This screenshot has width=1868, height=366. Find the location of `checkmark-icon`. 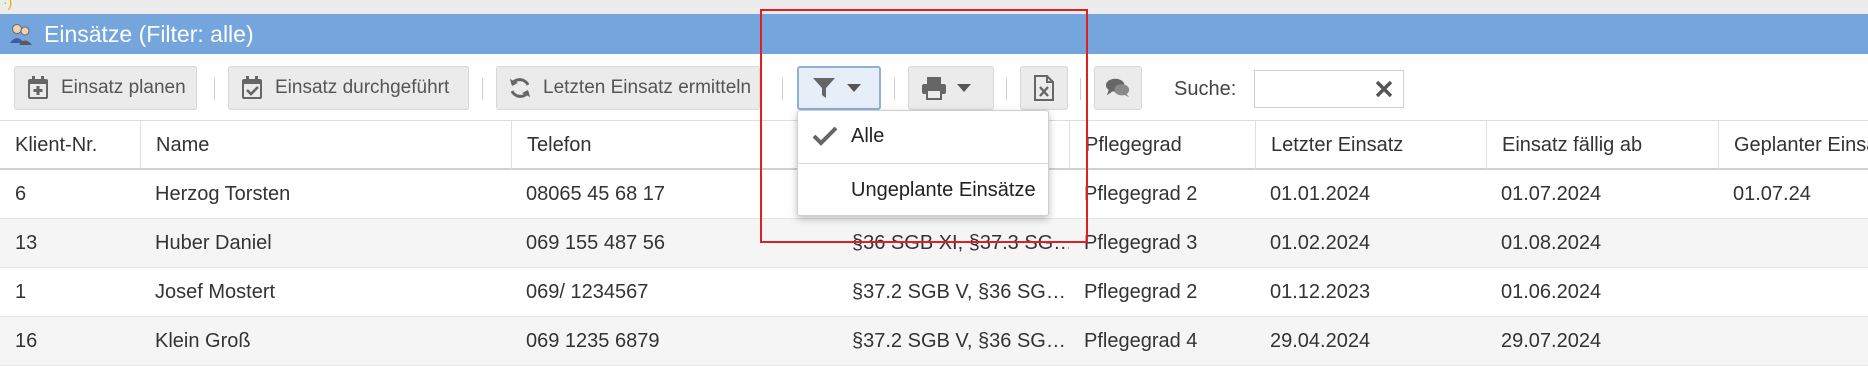

checkmark-icon is located at coordinates (825, 139).